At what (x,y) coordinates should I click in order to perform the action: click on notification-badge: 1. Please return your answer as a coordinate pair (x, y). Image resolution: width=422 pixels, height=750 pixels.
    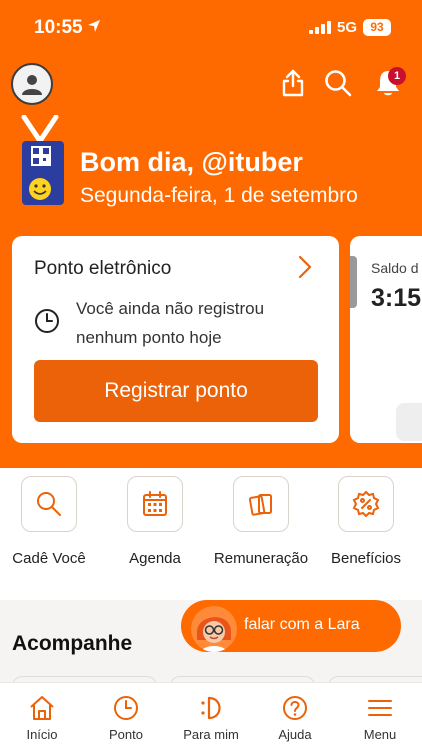
    Looking at the image, I should click on (397, 76).